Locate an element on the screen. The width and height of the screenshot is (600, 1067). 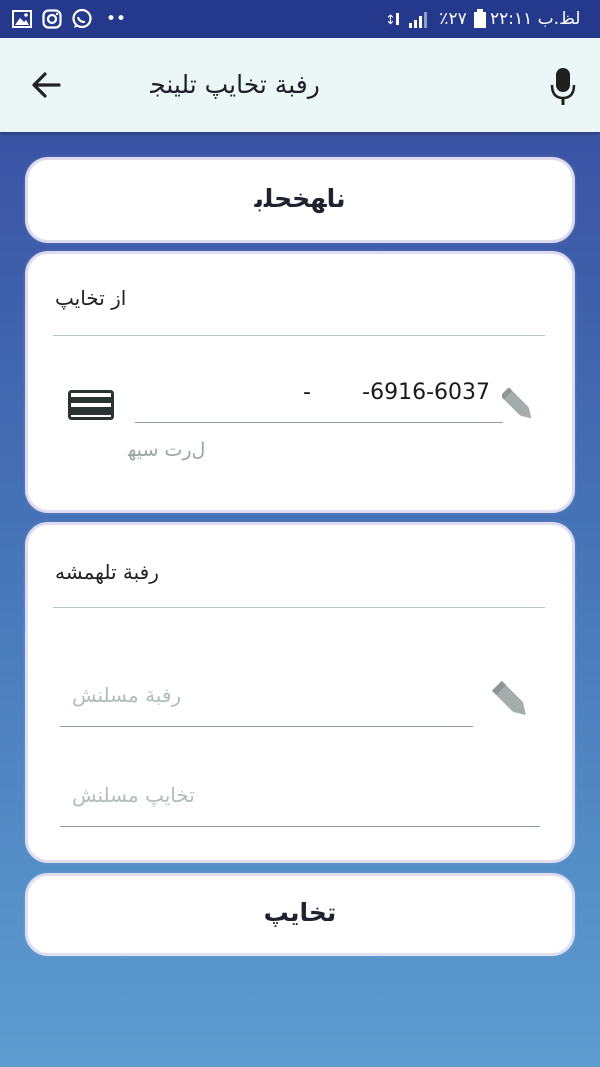
destination-card-input: ﺭﻓﺒﺔ ﻣﺴﻠﻨﺶ is located at coordinates (266, 701).